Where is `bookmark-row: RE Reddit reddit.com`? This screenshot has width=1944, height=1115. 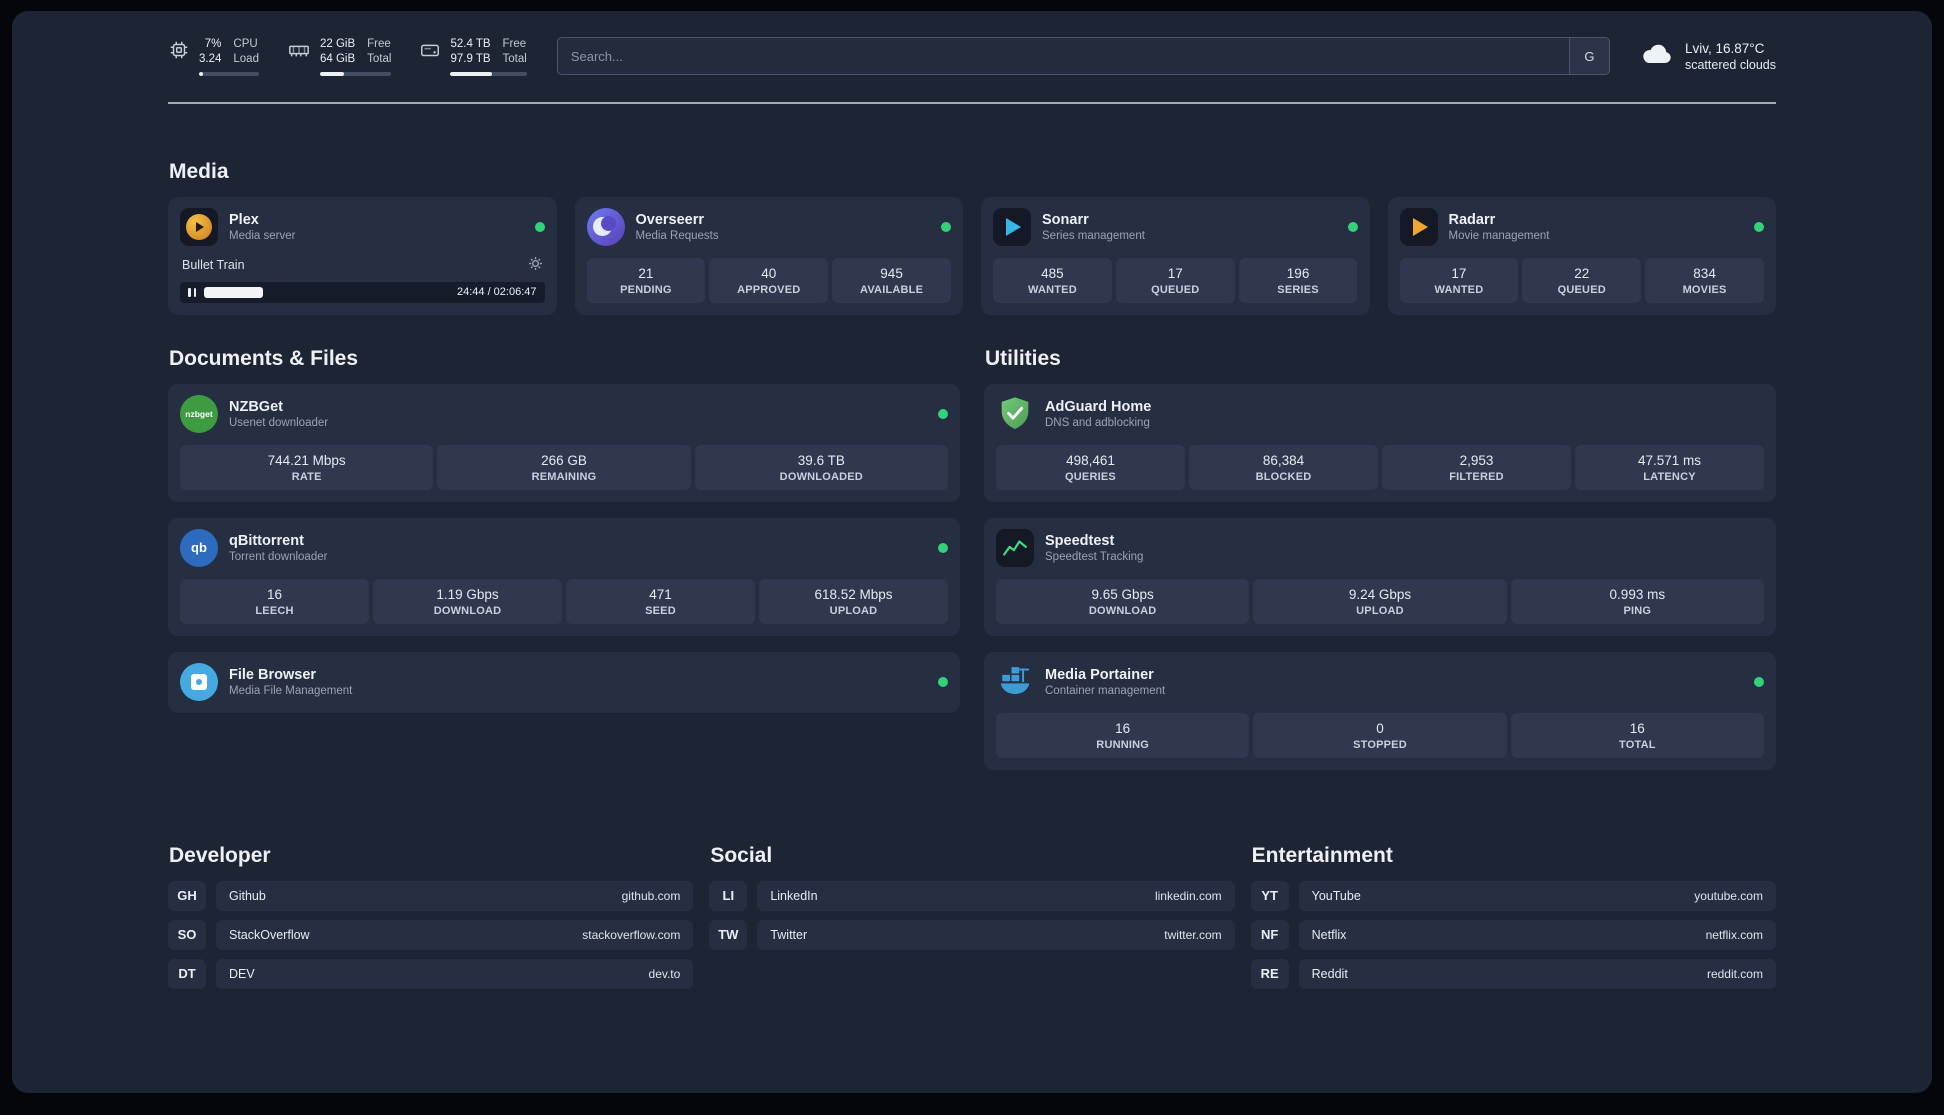 bookmark-row: RE Reddit reddit.com is located at coordinates (1513, 973).